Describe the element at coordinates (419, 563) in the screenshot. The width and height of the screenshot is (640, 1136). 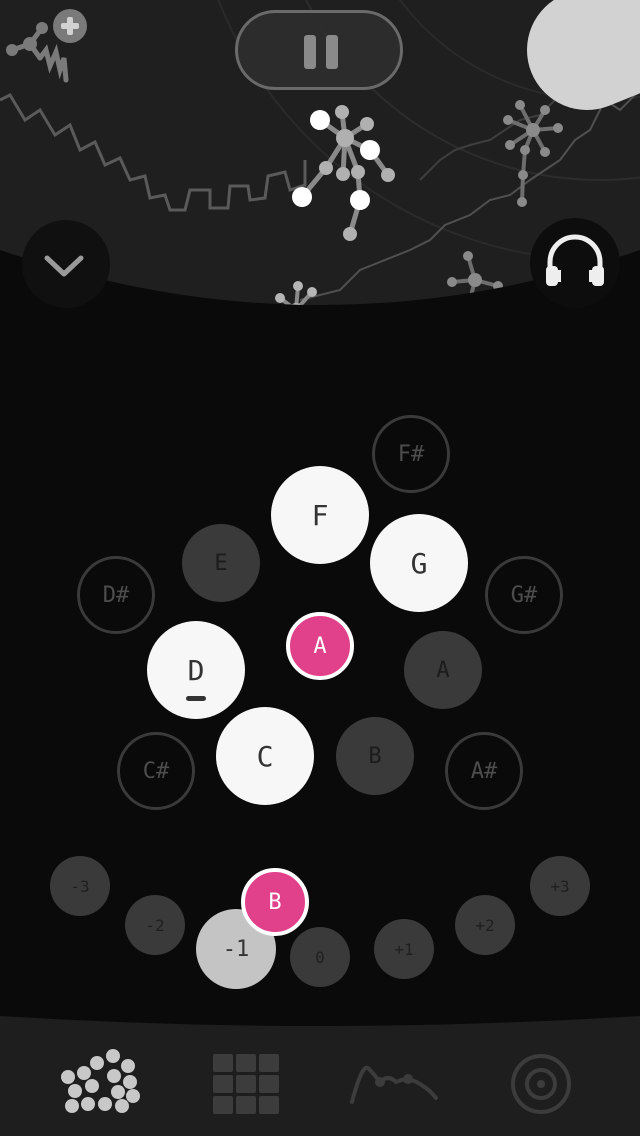
I see `note-g: G` at that location.